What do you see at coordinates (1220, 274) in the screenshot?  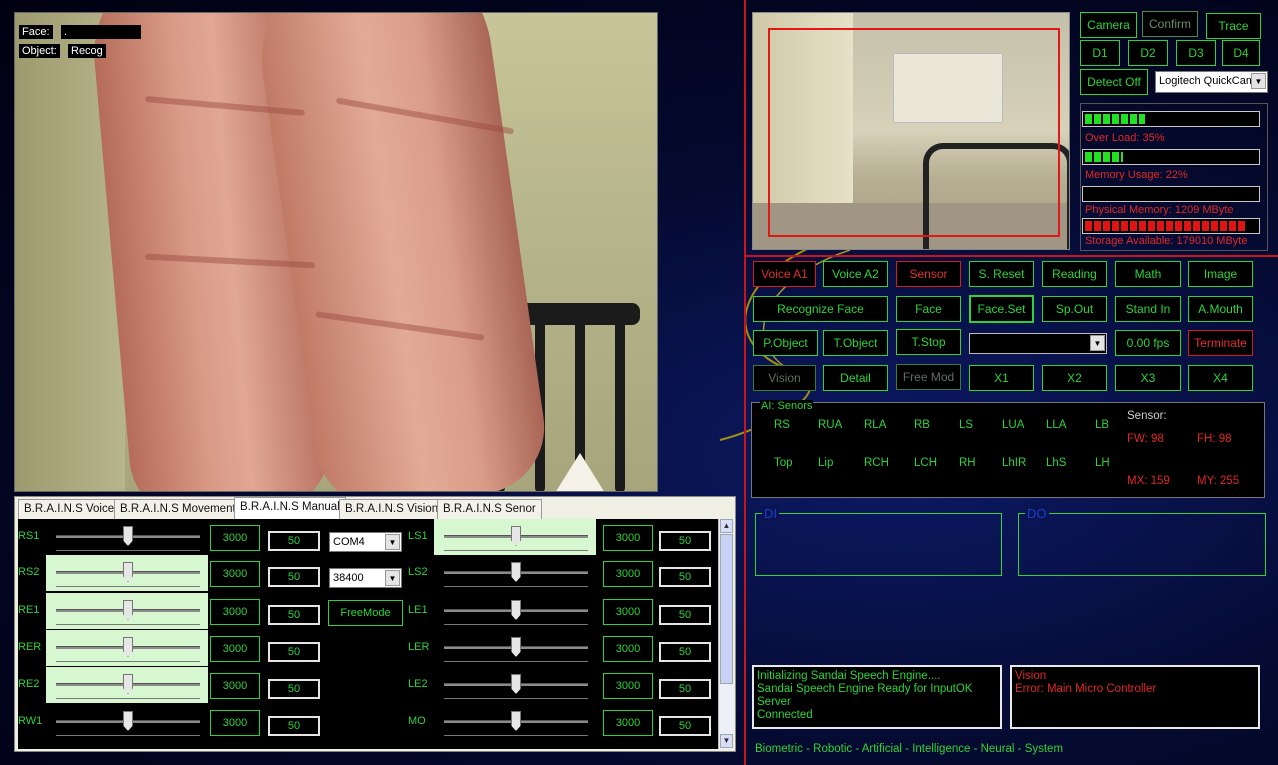 I see `image-button: Image` at bounding box center [1220, 274].